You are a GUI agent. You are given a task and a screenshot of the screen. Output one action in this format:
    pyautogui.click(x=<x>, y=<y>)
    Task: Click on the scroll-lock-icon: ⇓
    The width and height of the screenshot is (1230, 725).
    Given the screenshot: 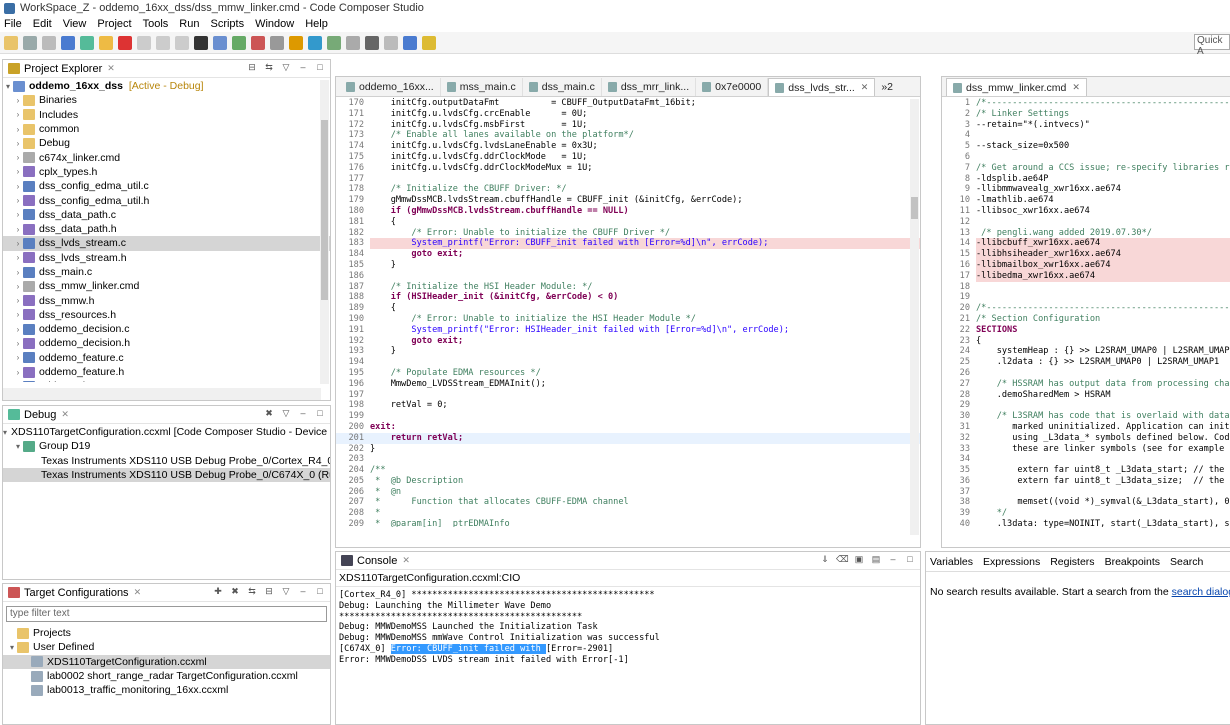 What is the action you would take?
    pyautogui.click(x=825, y=560)
    